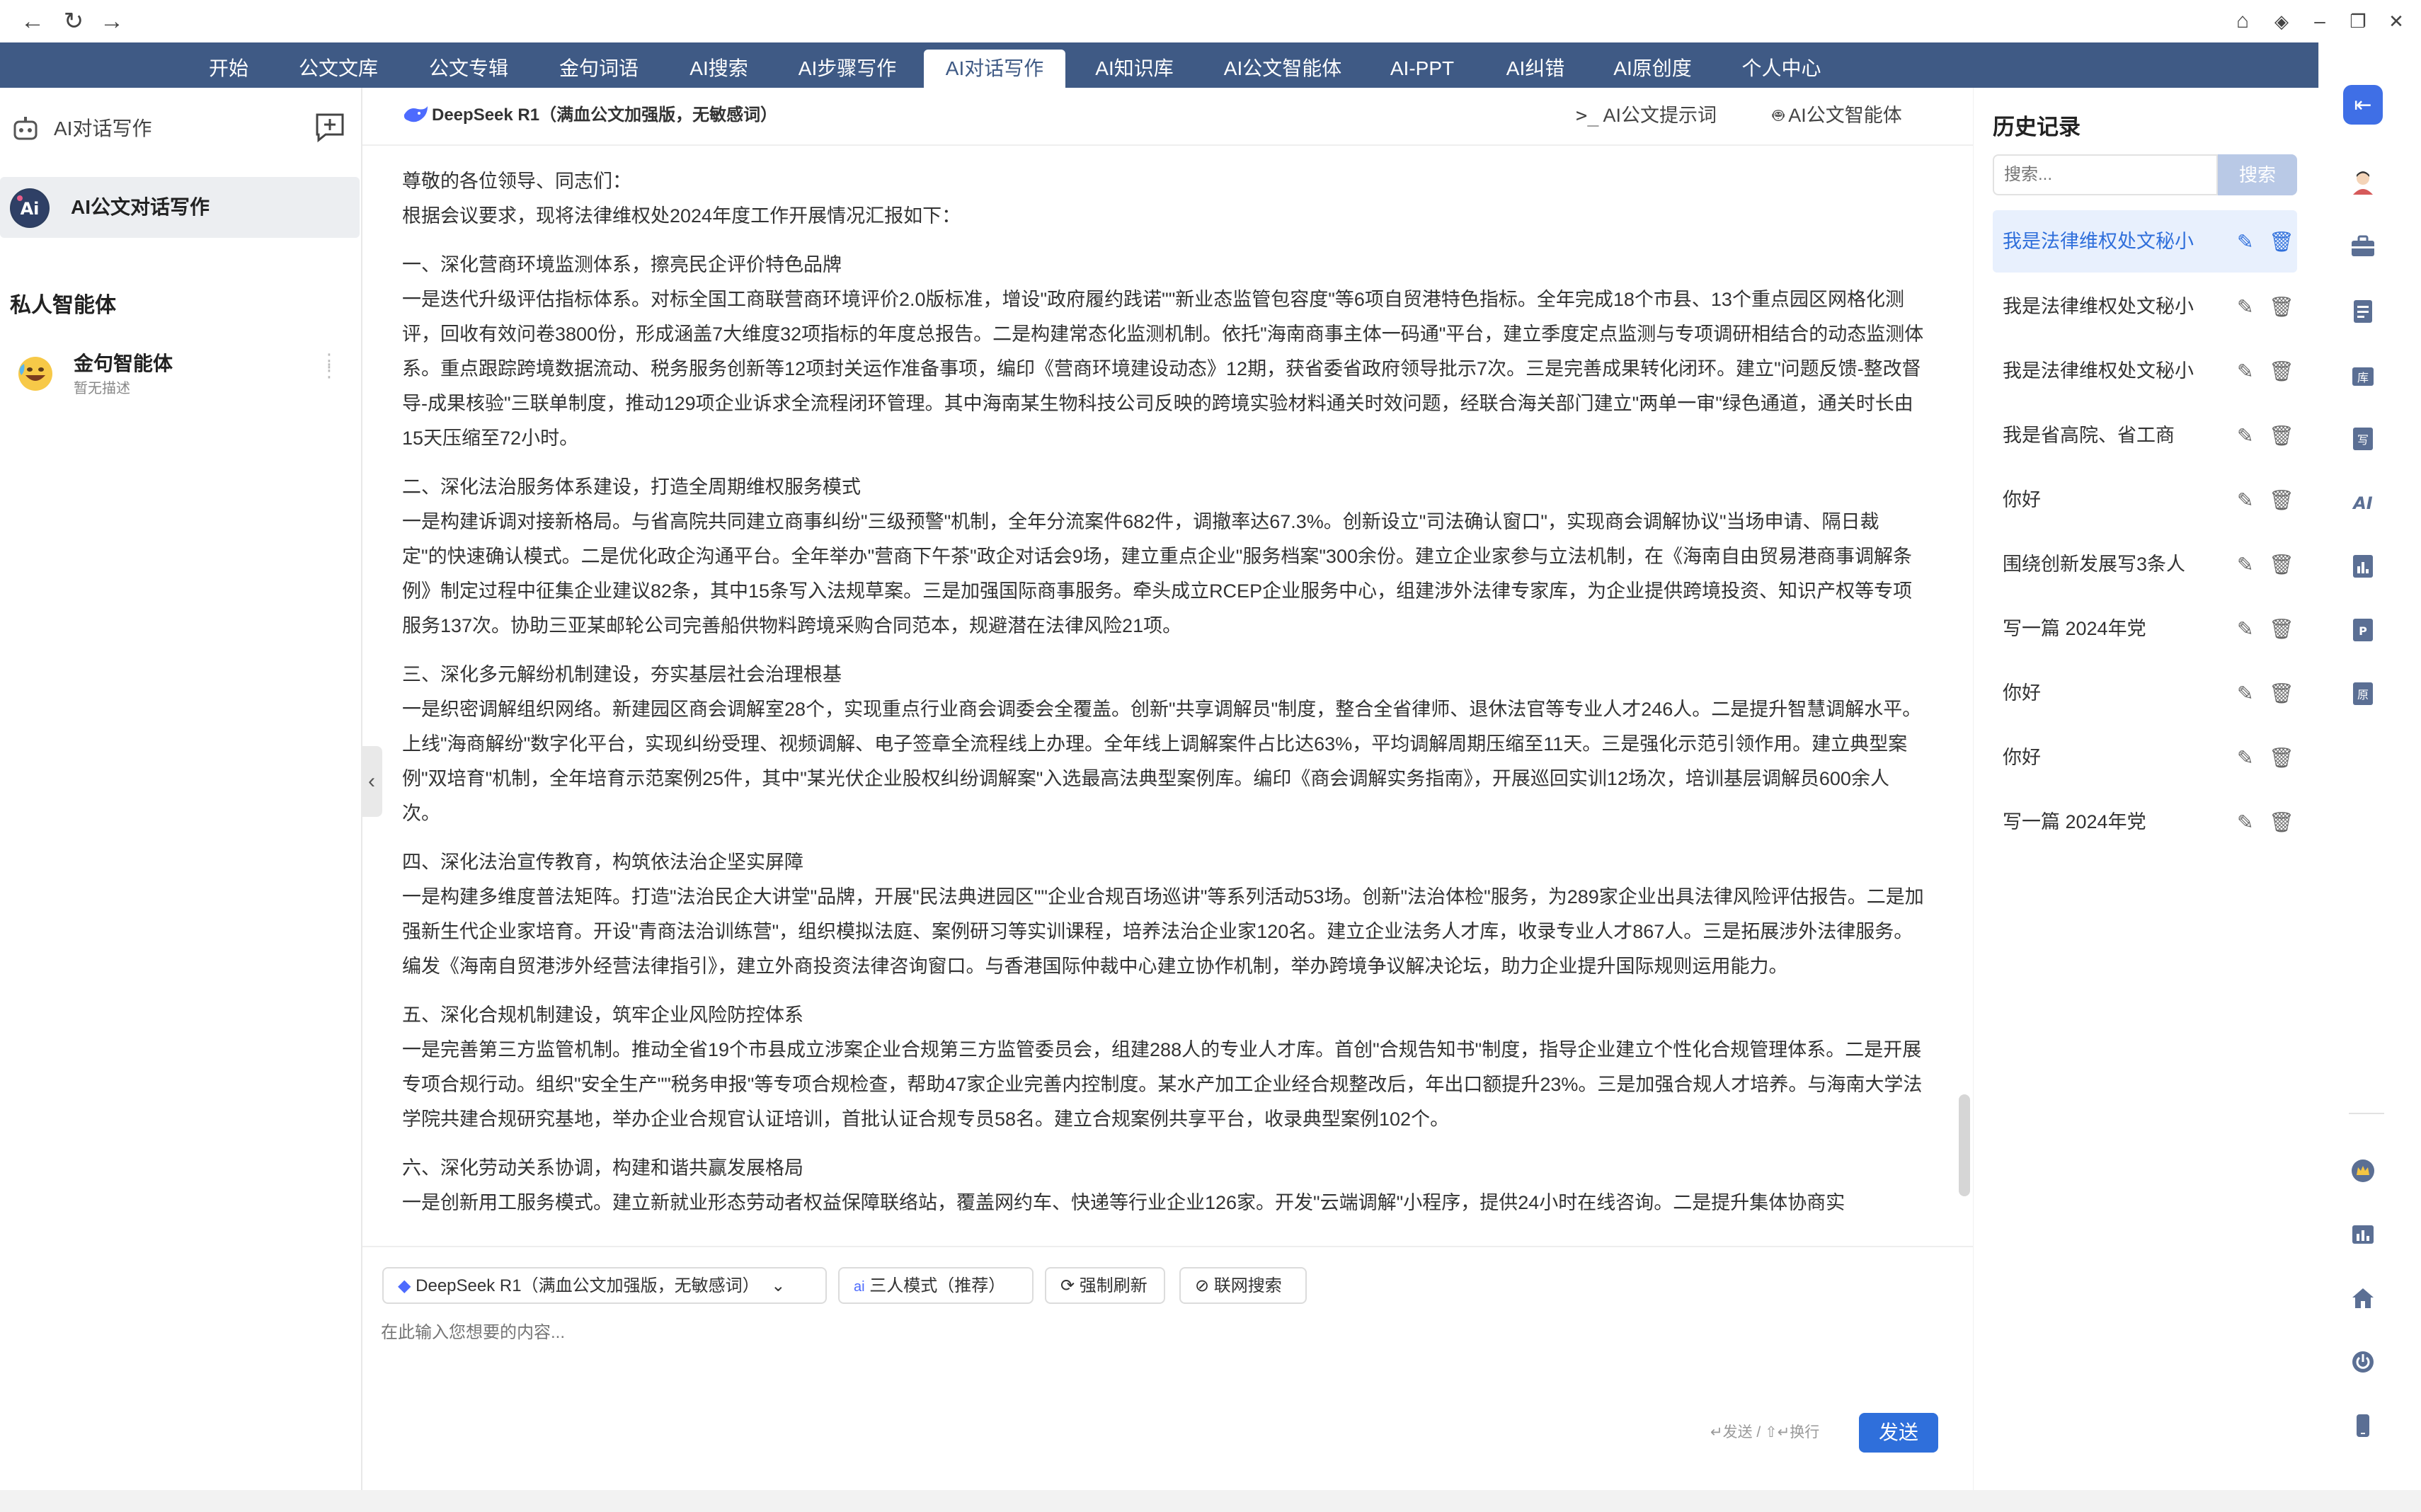  I want to click on history-search-button: 搜索, so click(2257, 174).